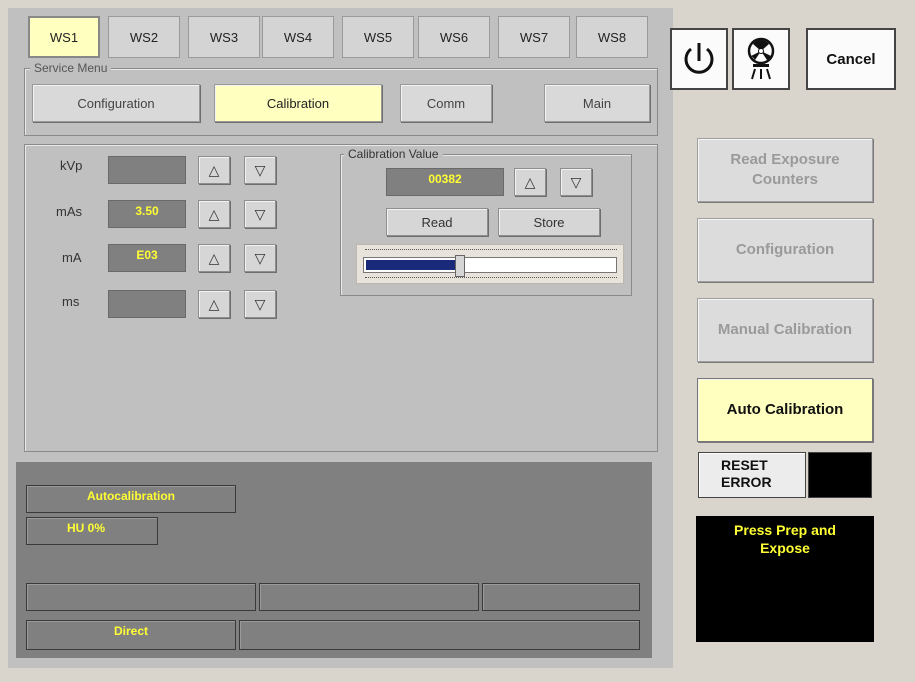 The image size is (915, 682). I want to click on button-label: Main, so click(597, 103).